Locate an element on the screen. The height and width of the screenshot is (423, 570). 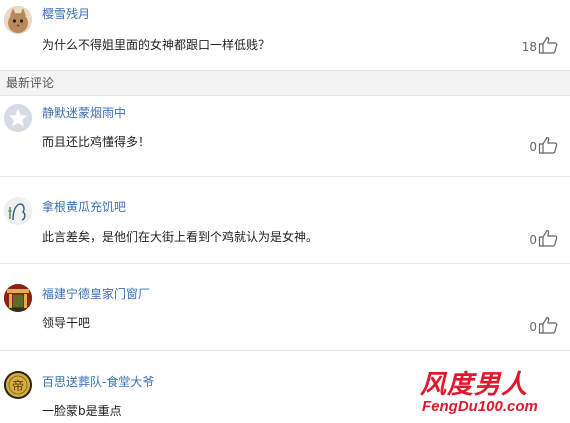
like-button: 18 is located at coordinates (540, 45).